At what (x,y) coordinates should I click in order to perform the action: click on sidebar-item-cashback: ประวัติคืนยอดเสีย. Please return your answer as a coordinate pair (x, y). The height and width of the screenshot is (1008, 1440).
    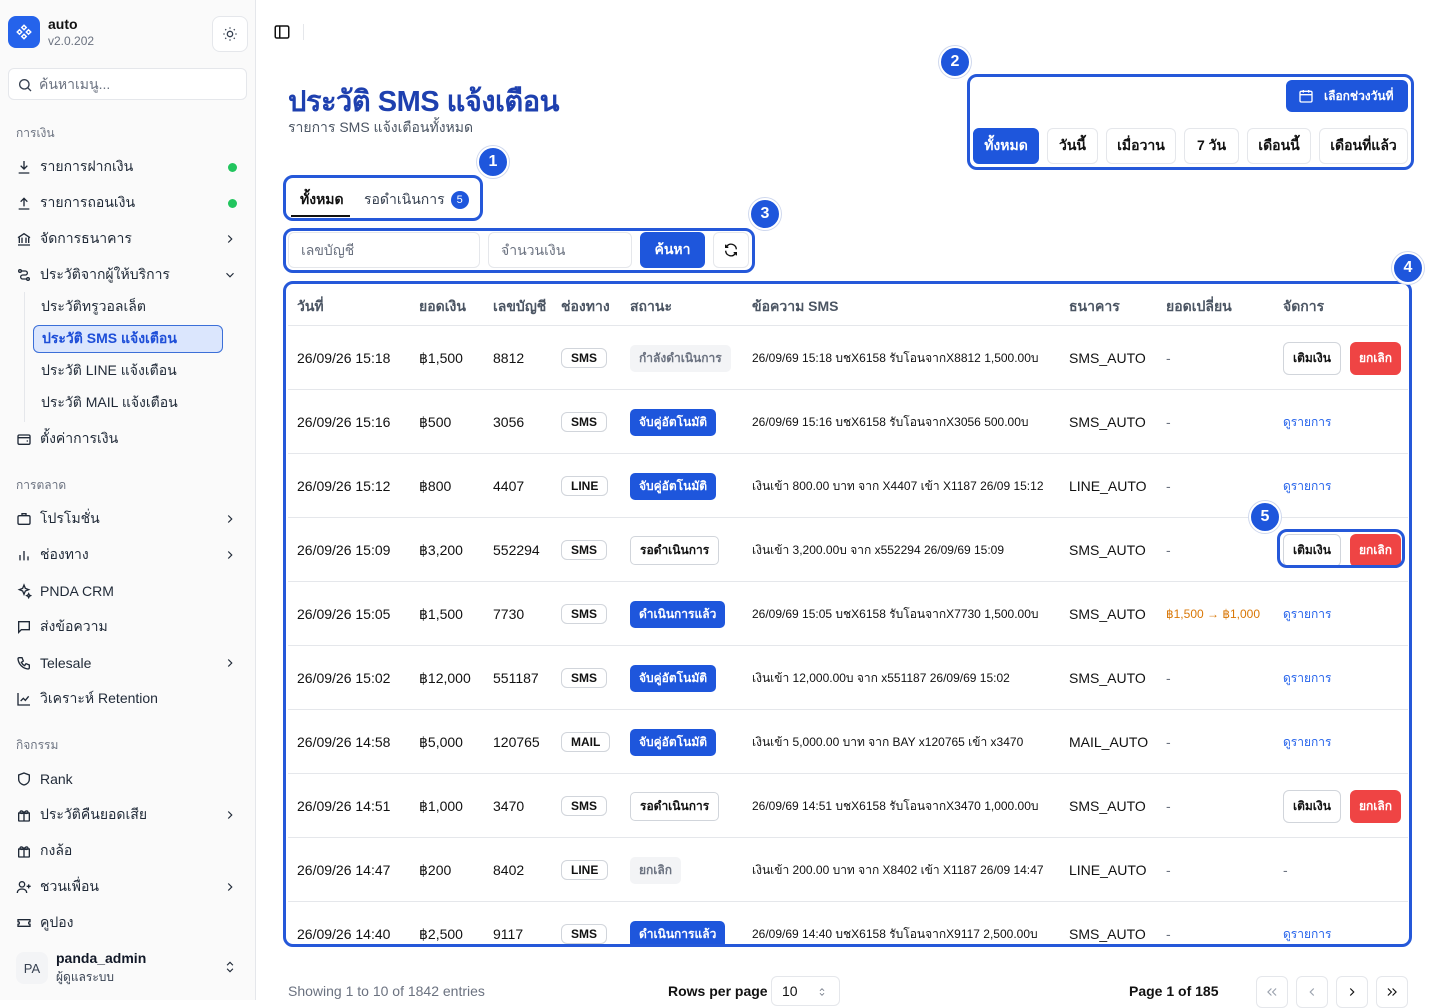
    Looking at the image, I should click on (127, 815).